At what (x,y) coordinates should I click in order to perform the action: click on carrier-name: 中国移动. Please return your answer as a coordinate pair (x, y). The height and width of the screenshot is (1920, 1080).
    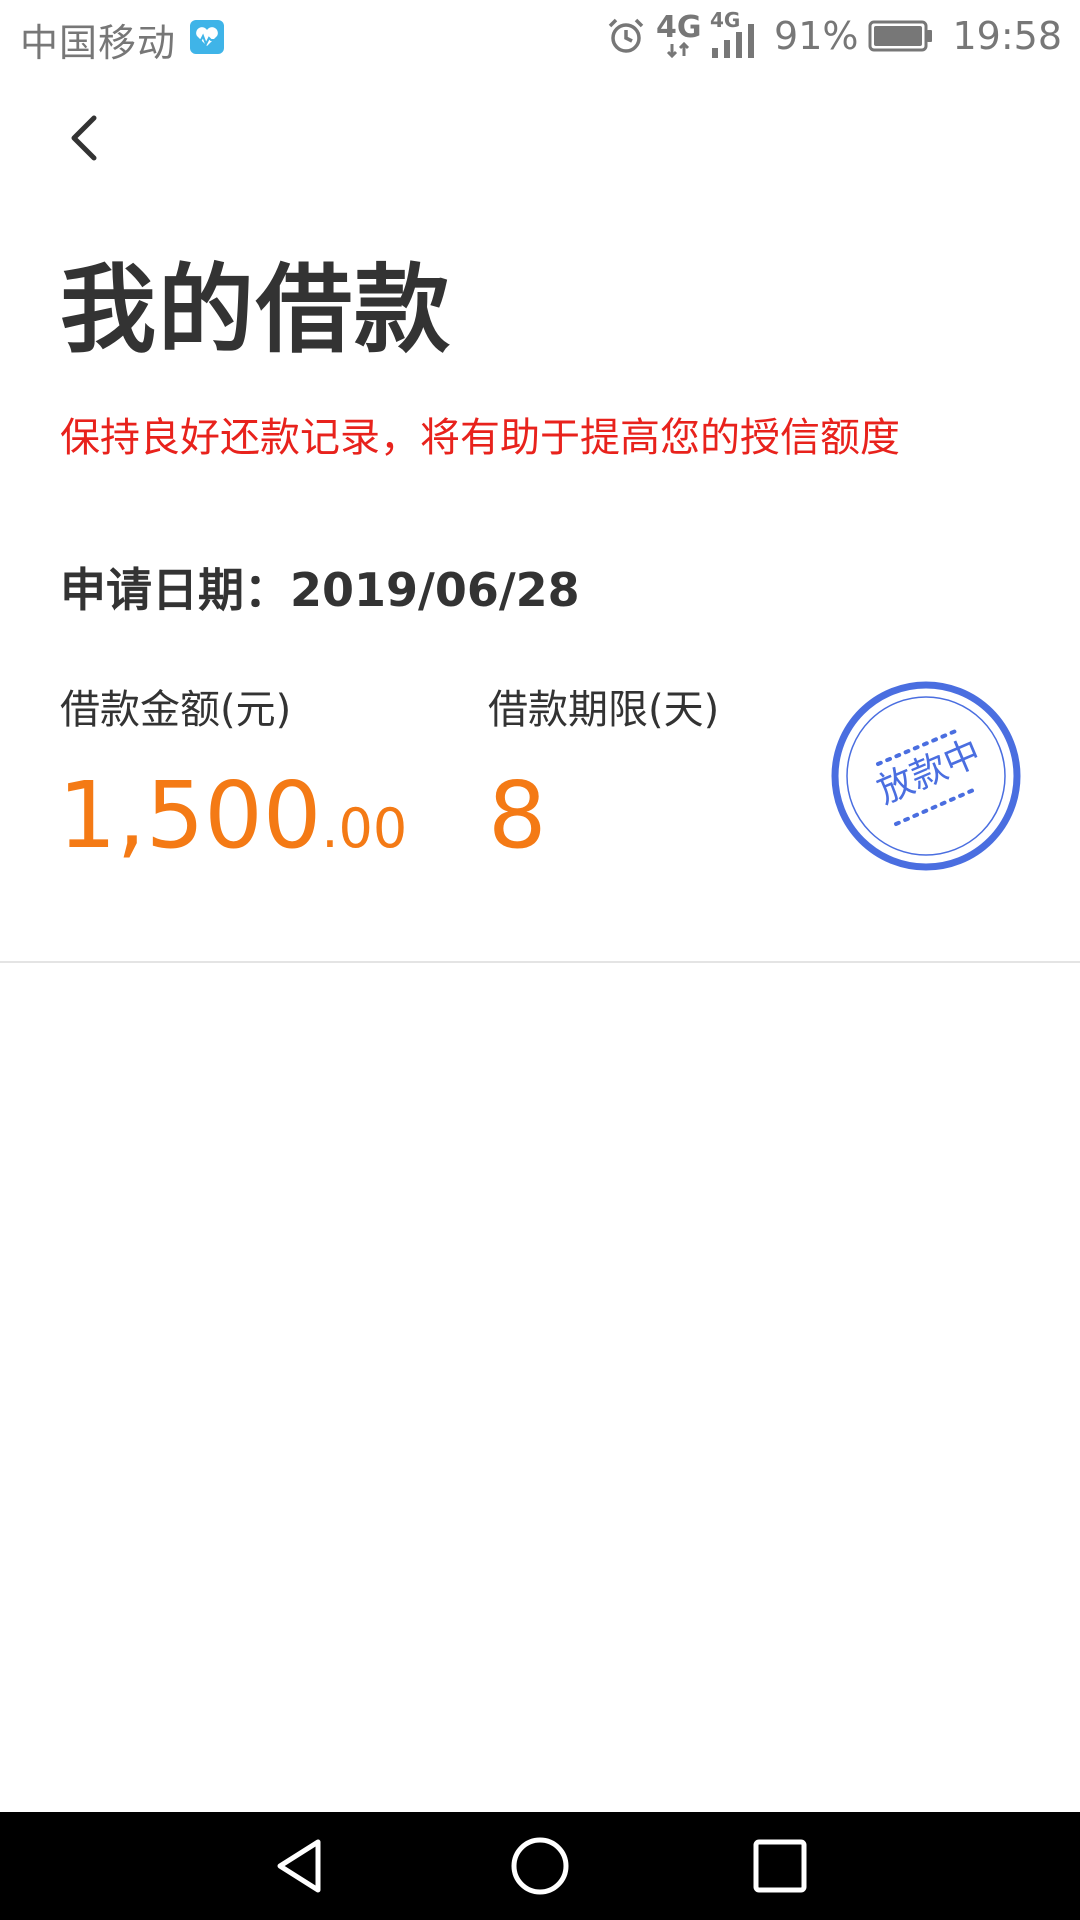
    Looking at the image, I should click on (98, 43).